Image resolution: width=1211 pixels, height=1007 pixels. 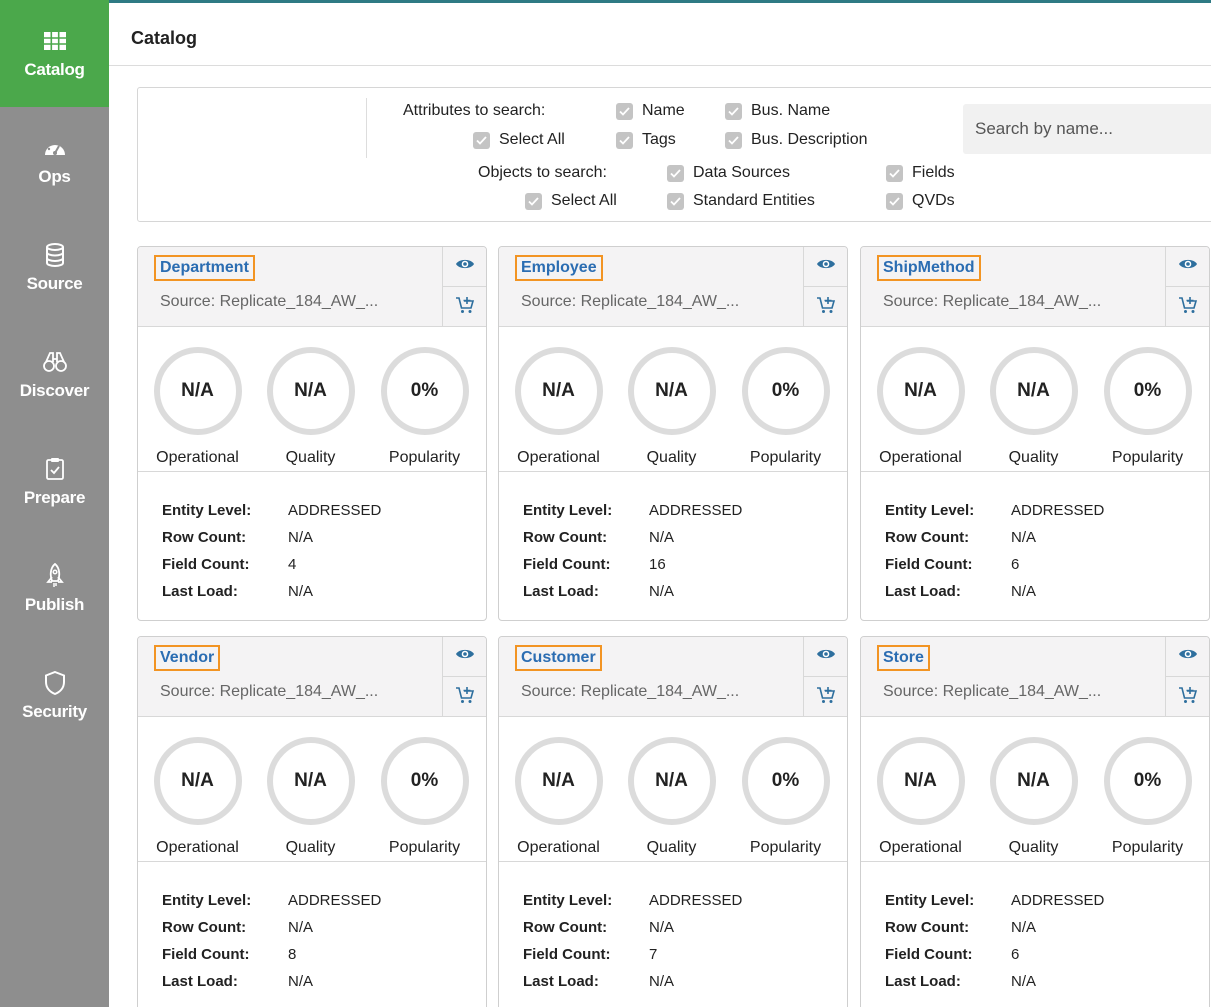 I want to click on grid-icon, so click(x=55, y=41).